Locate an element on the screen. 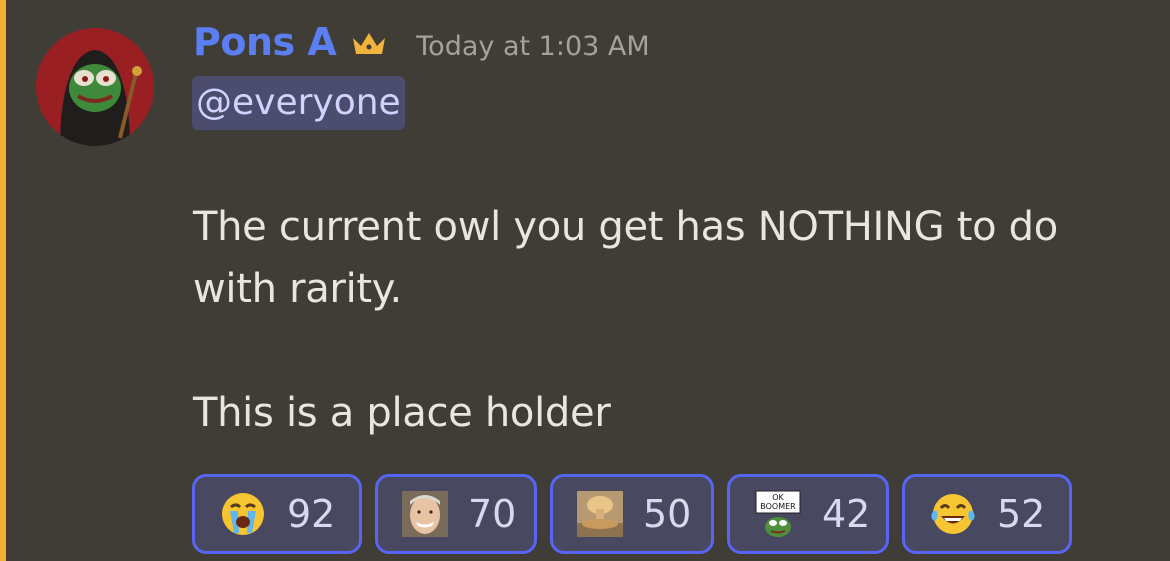 This screenshot has height=561, width=1170. message-text-line-2: with rarity. is located at coordinates (297, 289).